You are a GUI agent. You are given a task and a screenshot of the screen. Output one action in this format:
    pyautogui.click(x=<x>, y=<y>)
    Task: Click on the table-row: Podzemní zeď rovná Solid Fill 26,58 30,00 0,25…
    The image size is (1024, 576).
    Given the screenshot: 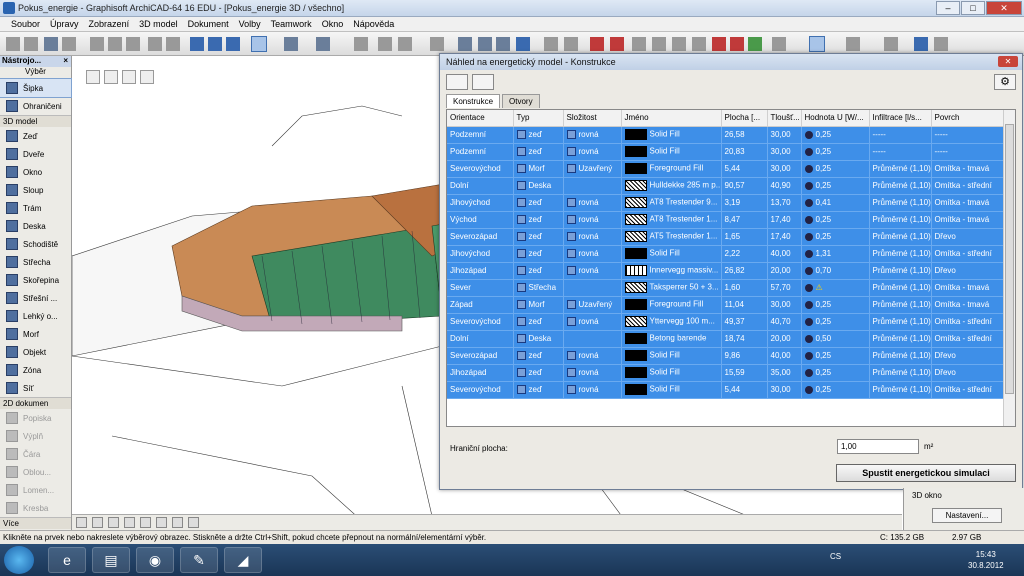 What is the action you would take?
    pyautogui.click(x=725, y=135)
    